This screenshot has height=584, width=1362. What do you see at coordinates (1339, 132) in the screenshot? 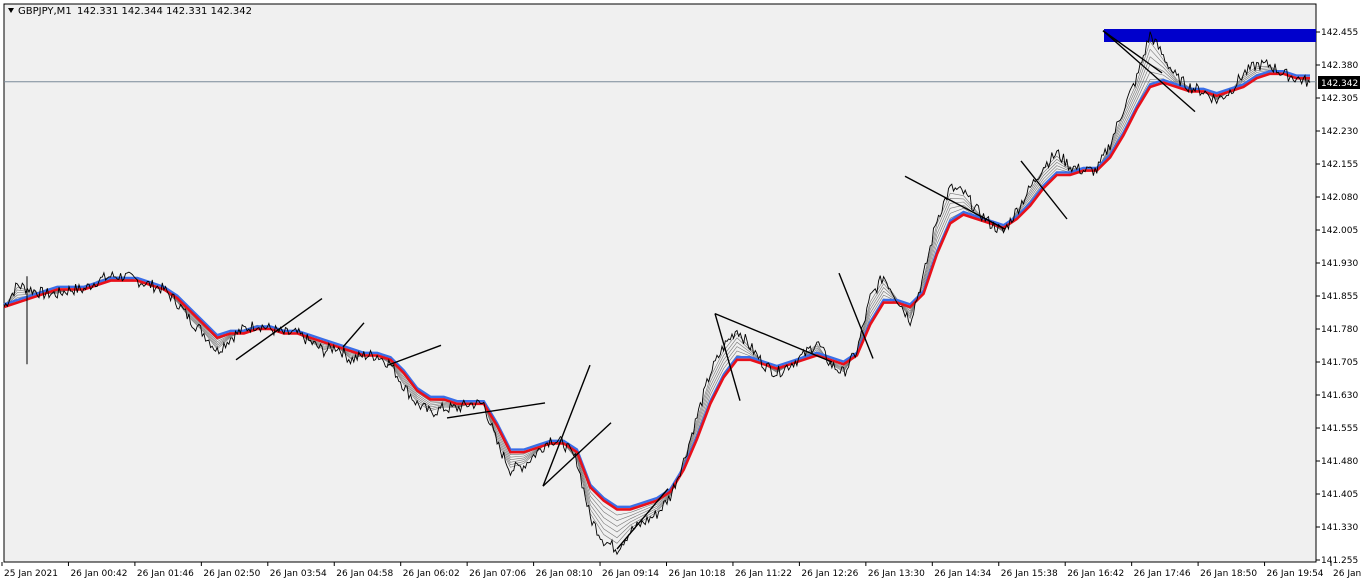
I see `y-tick-label: 142.230` at bounding box center [1339, 132].